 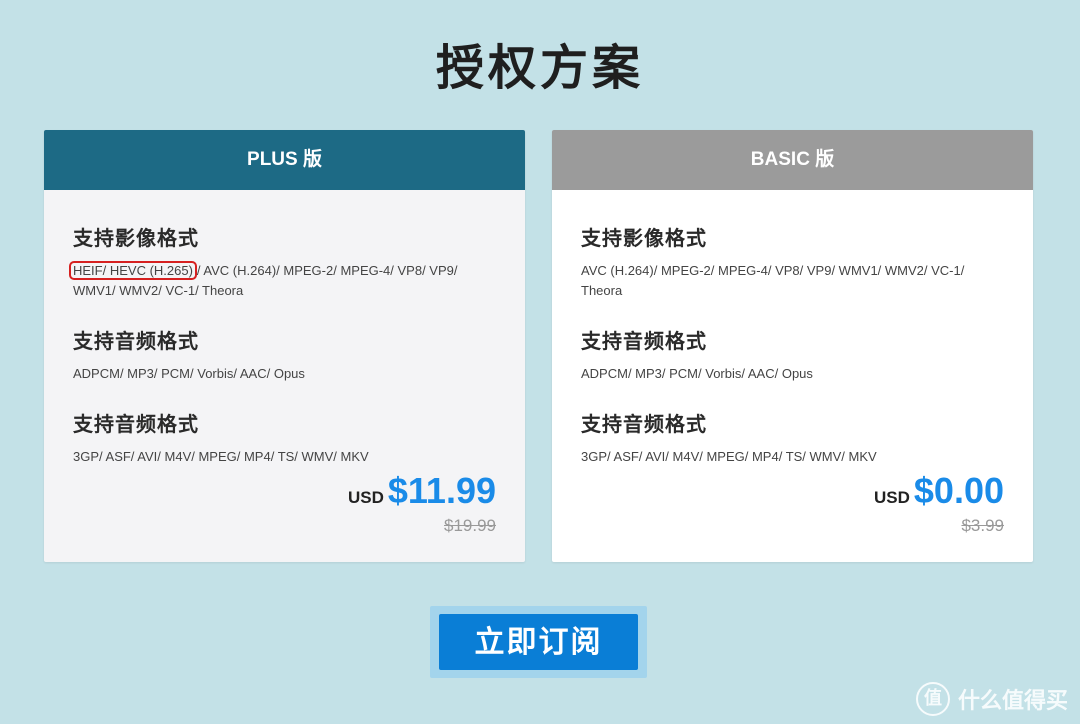 What do you see at coordinates (284, 160) in the screenshot?
I see `plan-name: PLUS 版` at bounding box center [284, 160].